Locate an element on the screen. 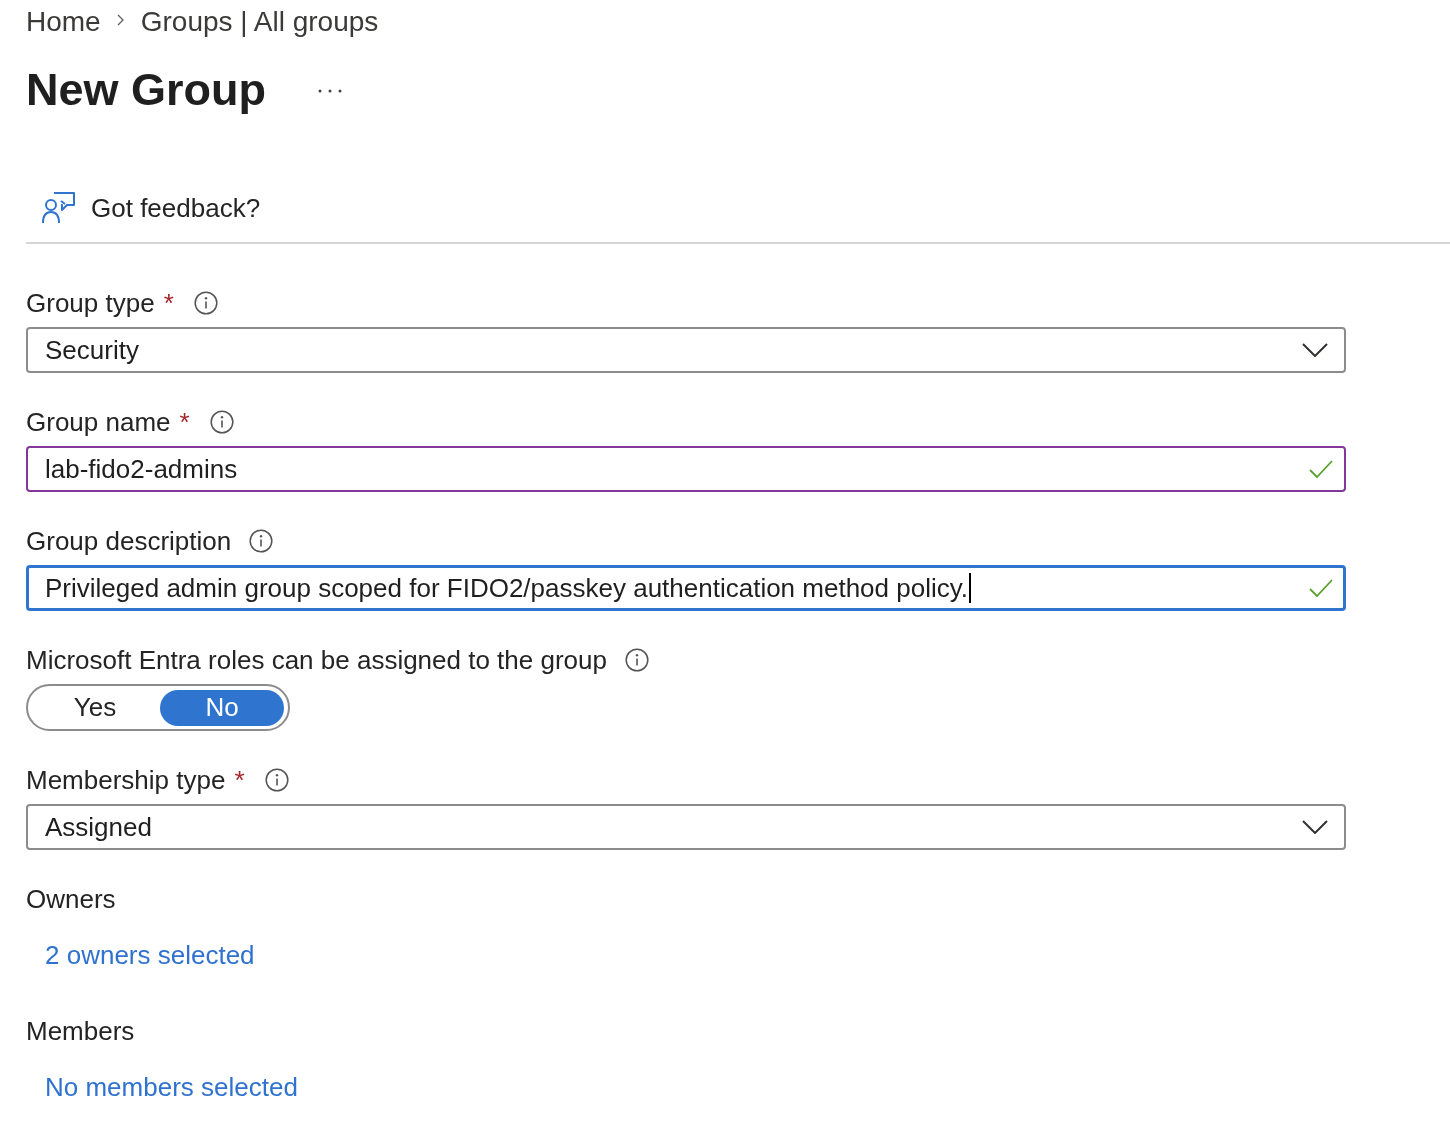 The width and height of the screenshot is (1450, 1124). person-speech-bubble-icon is located at coordinates (58, 208).